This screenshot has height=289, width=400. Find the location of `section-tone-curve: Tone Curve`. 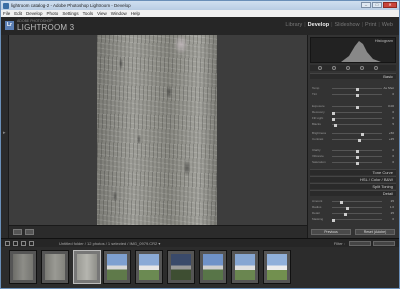

section-tone-curve: Tone Curve is located at coordinates (353, 172).